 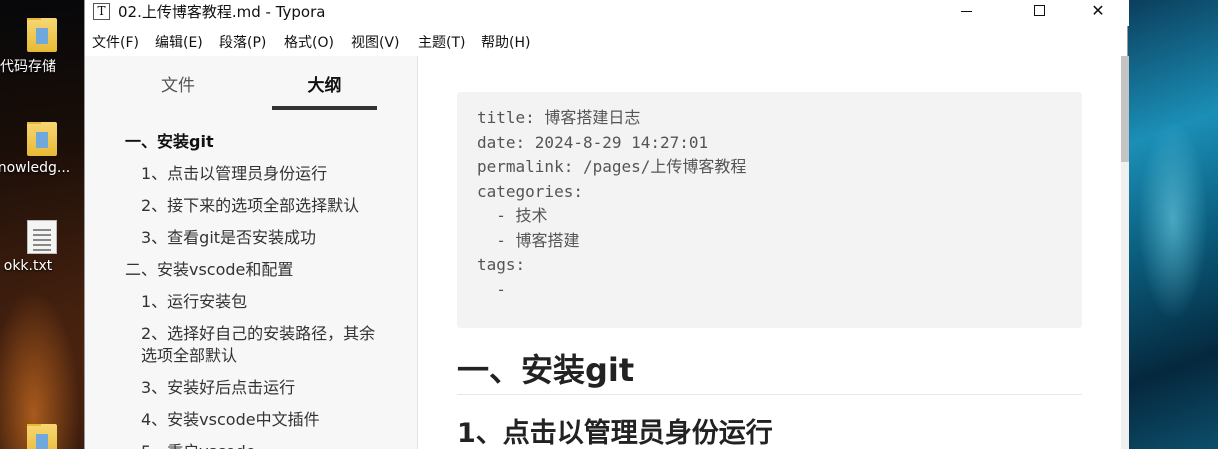 What do you see at coordinates (607, 13) in the screenshot?
I see `title-bar: T 02.上传博客教程.md - Typora ✕` at bounding box center [607, 13].